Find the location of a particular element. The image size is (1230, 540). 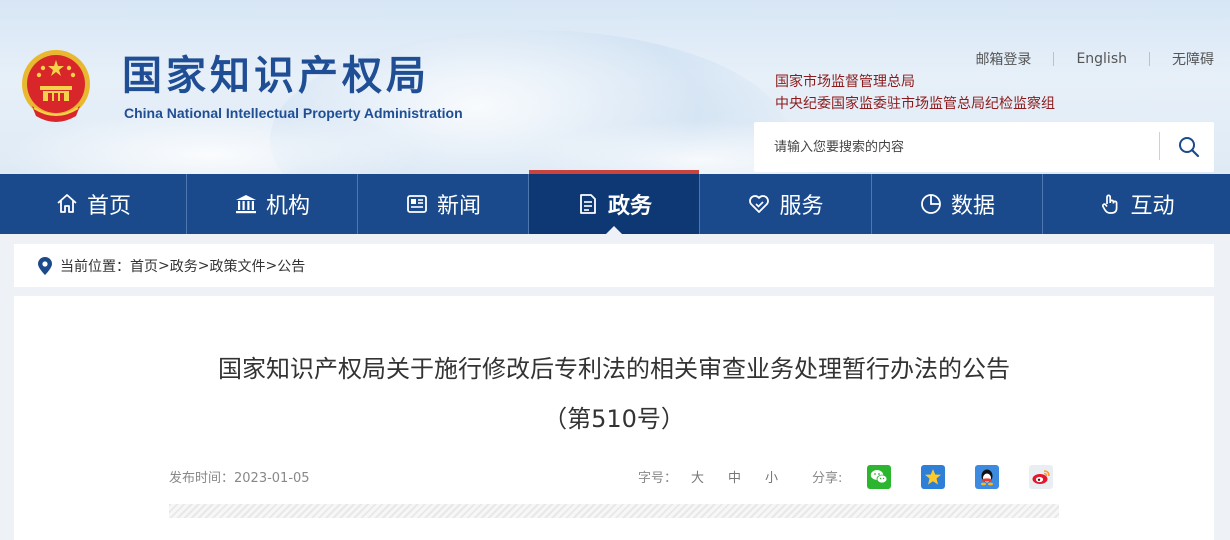

font-size-large: 大 is located at coordinates (697, 476).